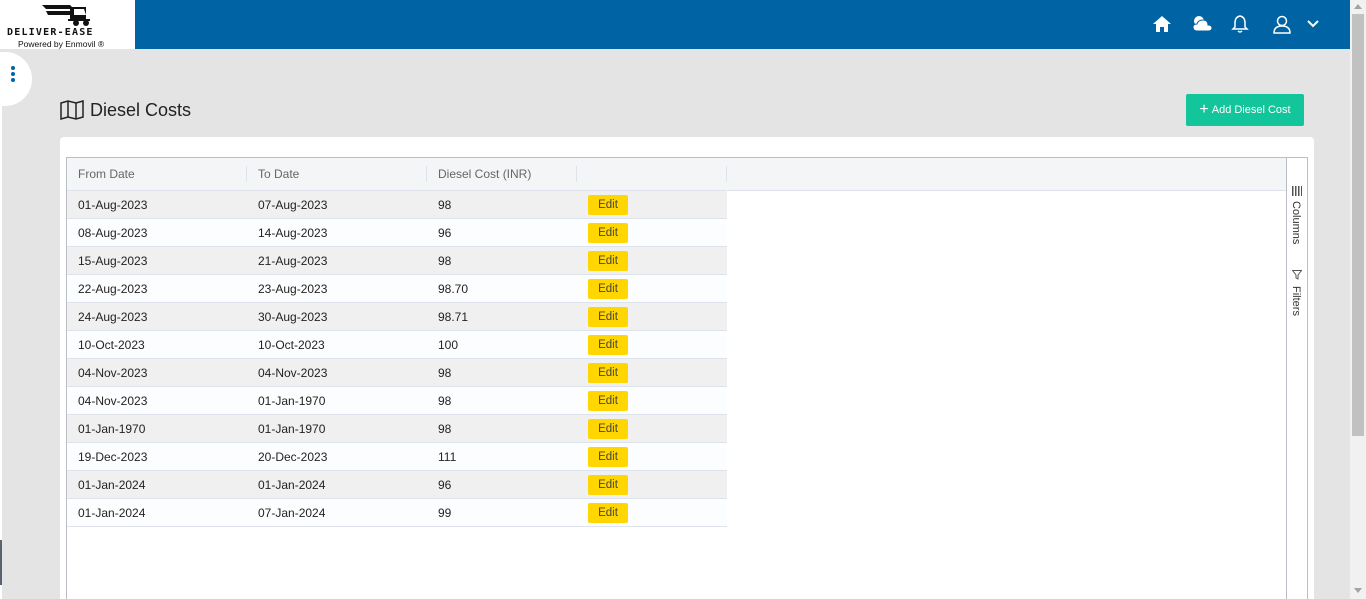 The height and width of the screenshot is (599, 1366). What do you see at coordinates (113, 289) in the screenshot?
I see `cell-from-date: 22-Aug-2023` at bounding box center [113, 289].